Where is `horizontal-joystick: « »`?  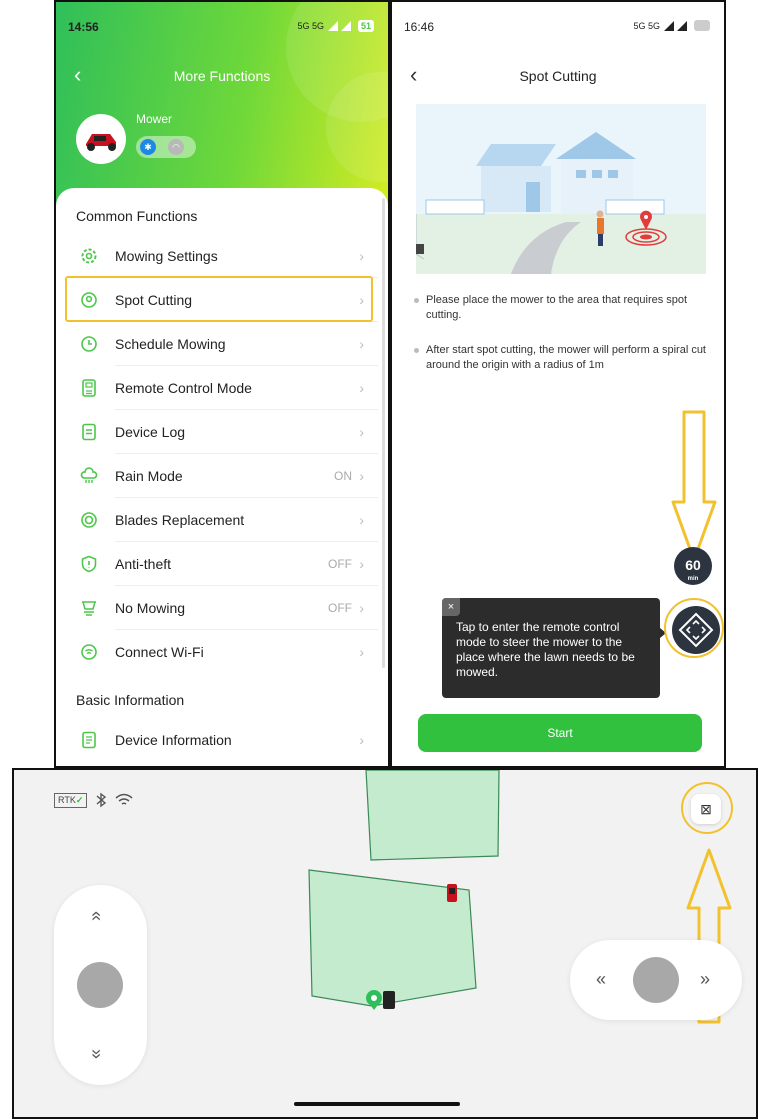
horizontal-joystick: « » is located at coordinates (656, 980).